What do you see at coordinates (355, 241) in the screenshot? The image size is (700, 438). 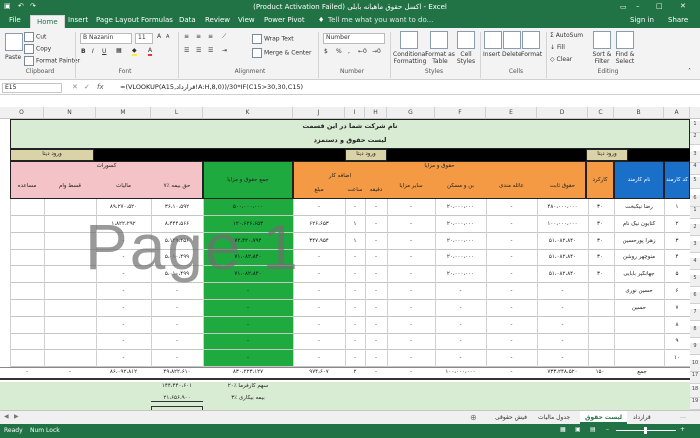 I see `cell-hour: ۱` at bounding box center [355, 241].